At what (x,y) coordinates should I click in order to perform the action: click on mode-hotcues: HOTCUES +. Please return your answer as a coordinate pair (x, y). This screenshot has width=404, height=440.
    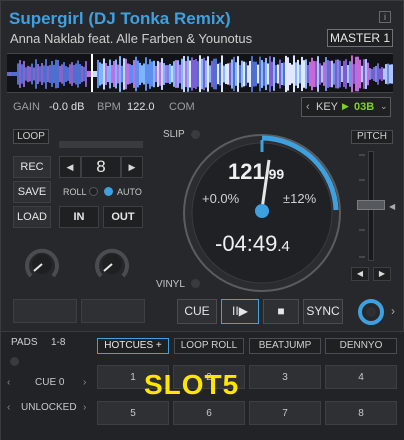
    Looking at the image, I should click on (133, 346).